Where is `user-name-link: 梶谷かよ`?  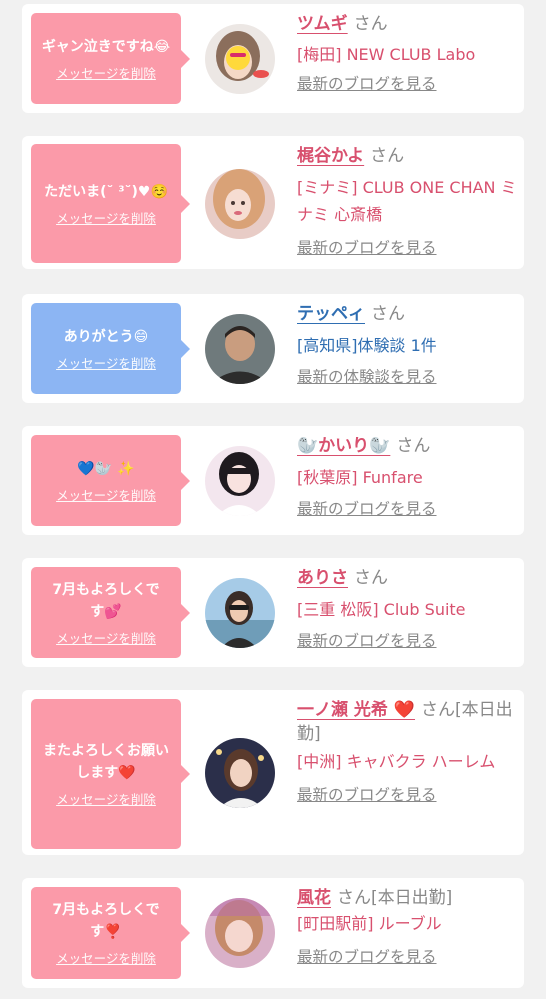
user-name-link: 梶谷かよ is located at coordinates (330, 156).